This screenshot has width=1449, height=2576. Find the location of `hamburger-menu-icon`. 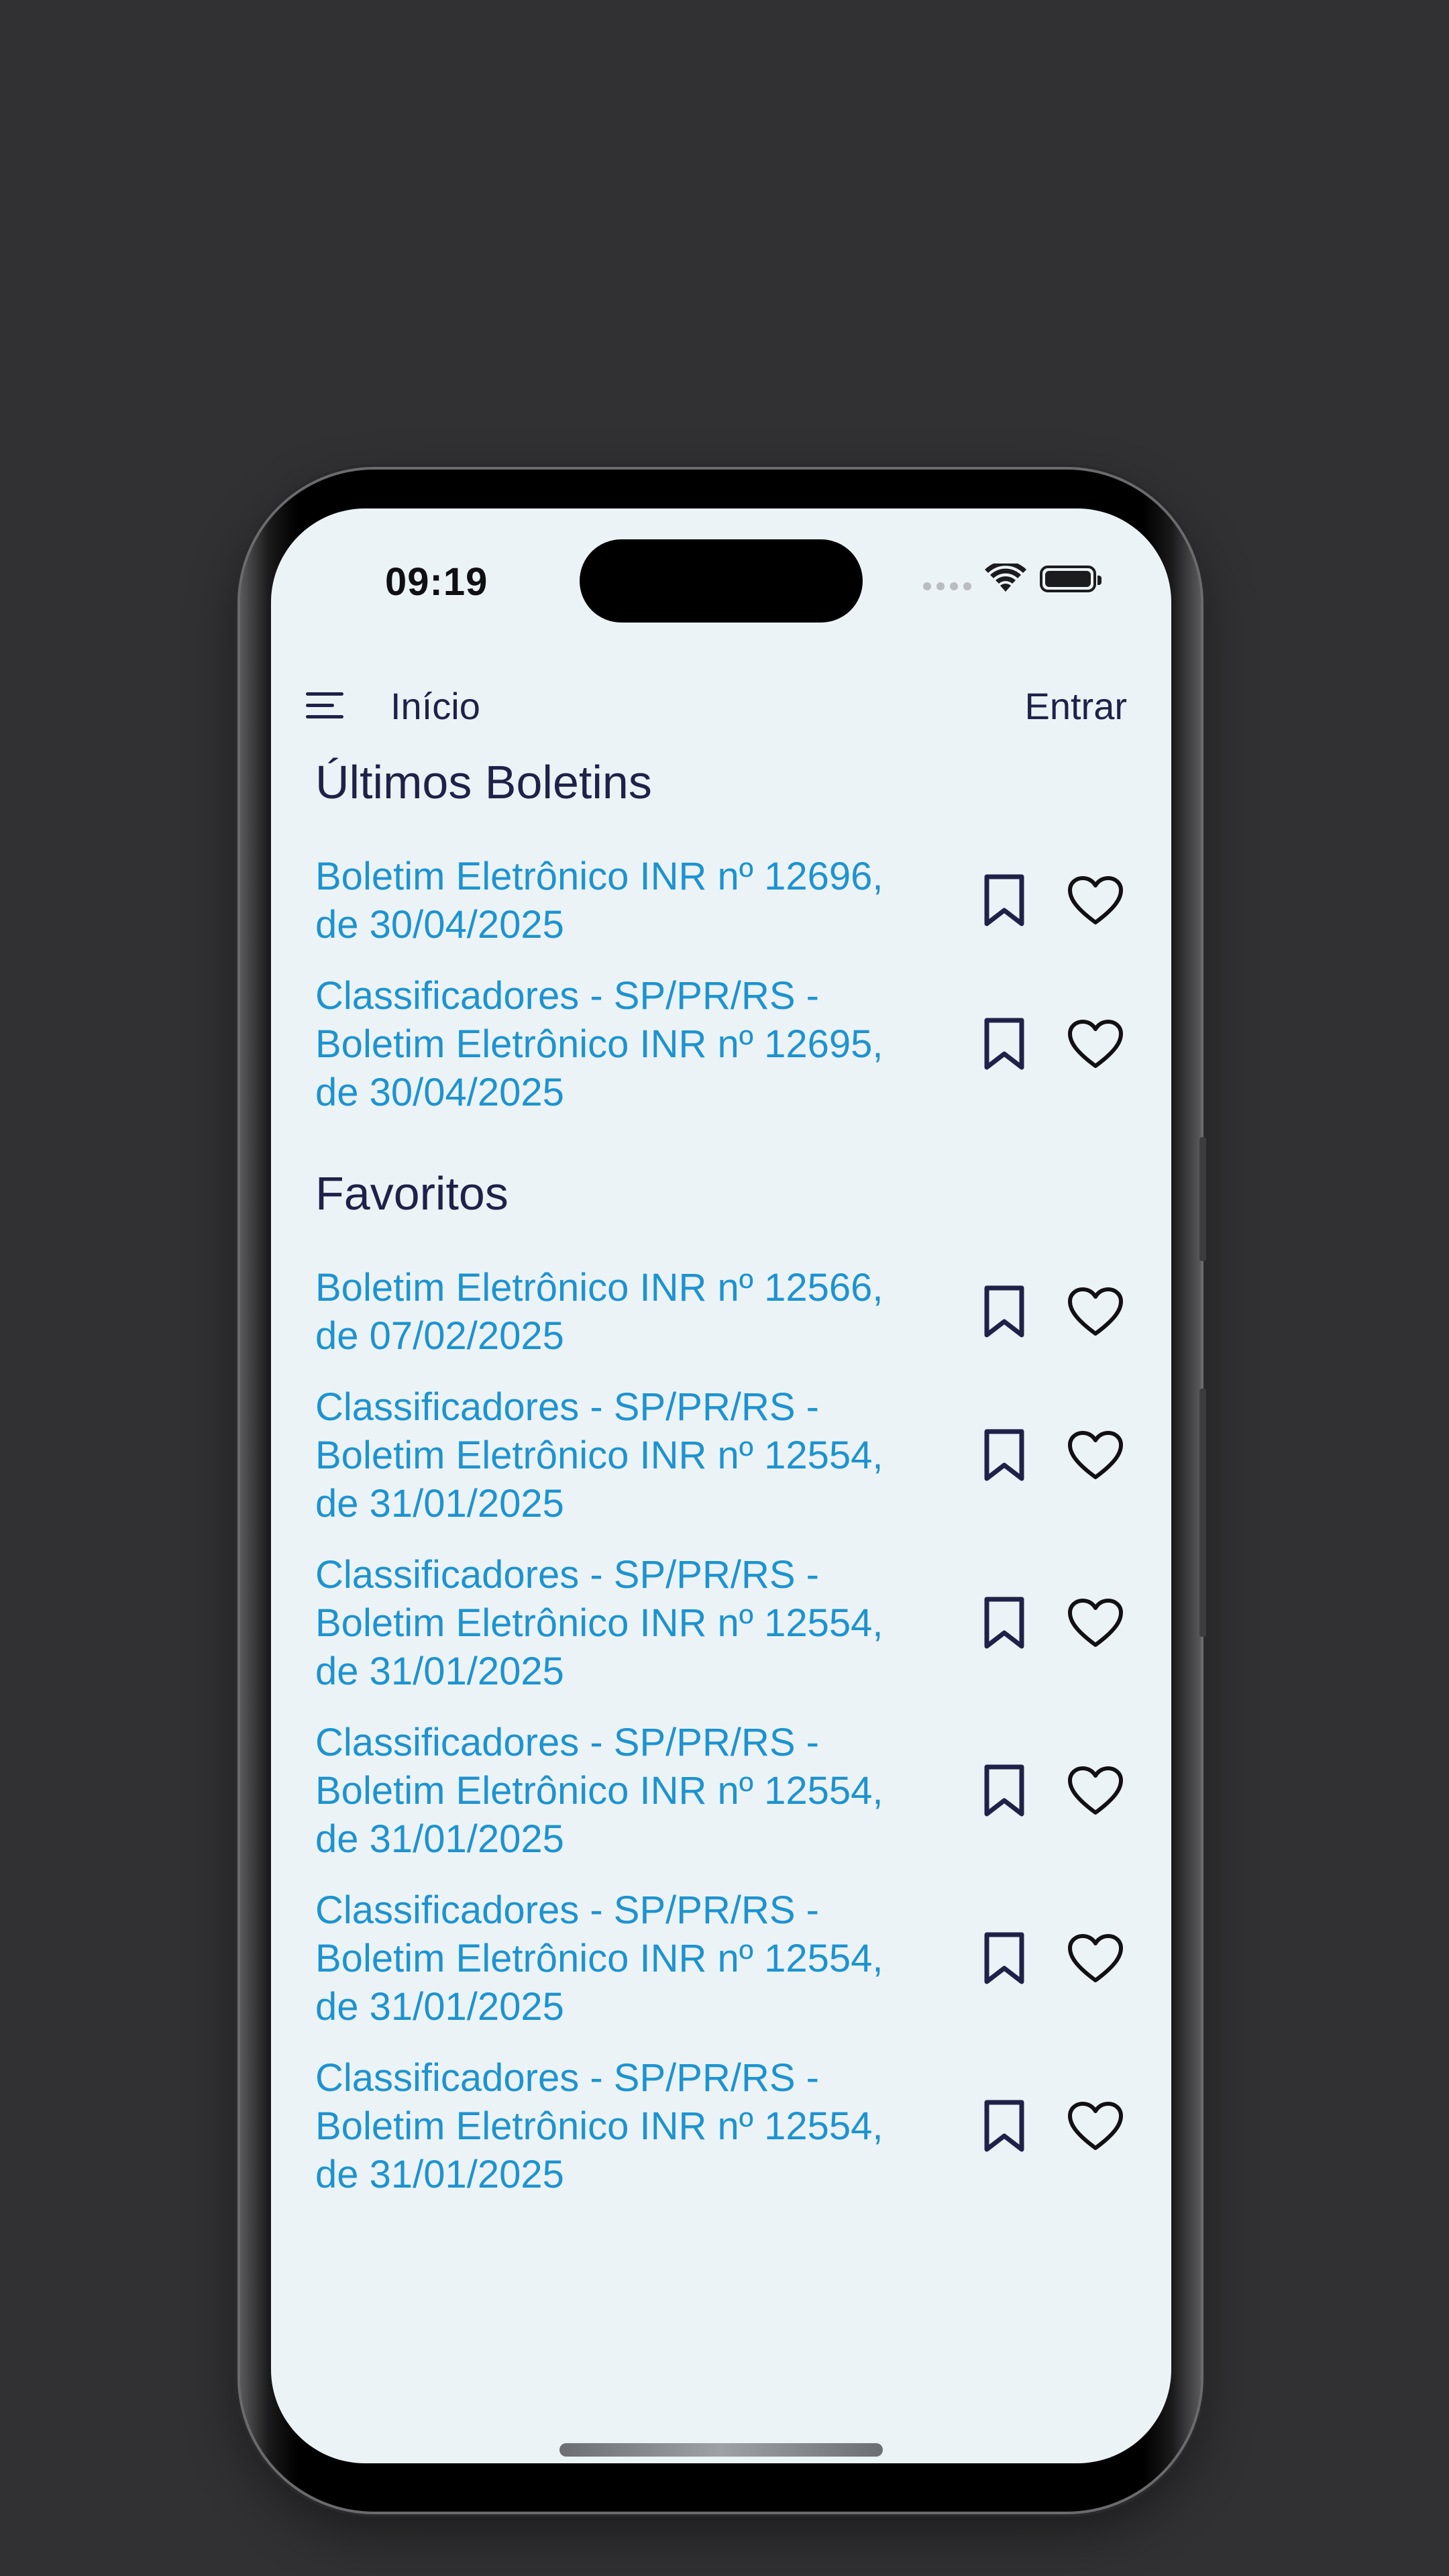

hamburger-menu-icon is located at coordinates (324, 705).